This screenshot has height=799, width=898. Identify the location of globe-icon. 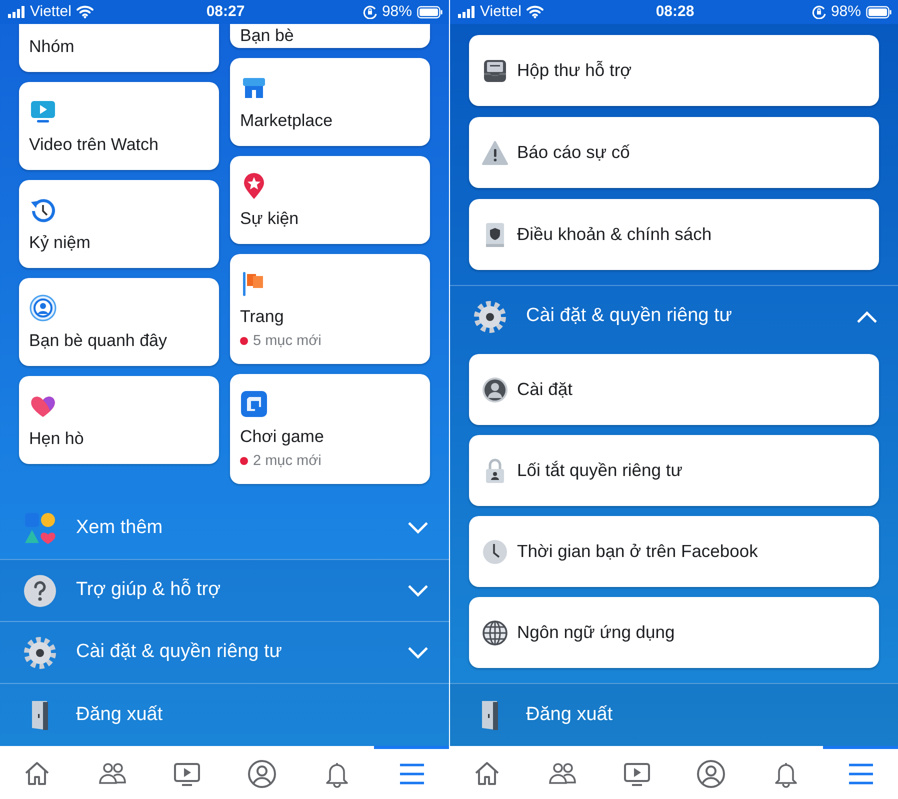
(495, 633).